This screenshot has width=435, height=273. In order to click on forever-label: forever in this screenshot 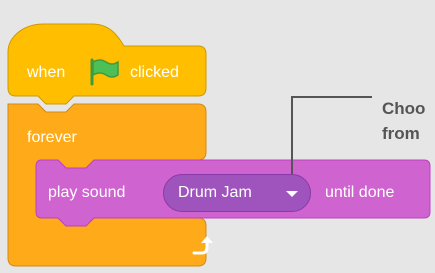, I will do `click(52, 137)`.